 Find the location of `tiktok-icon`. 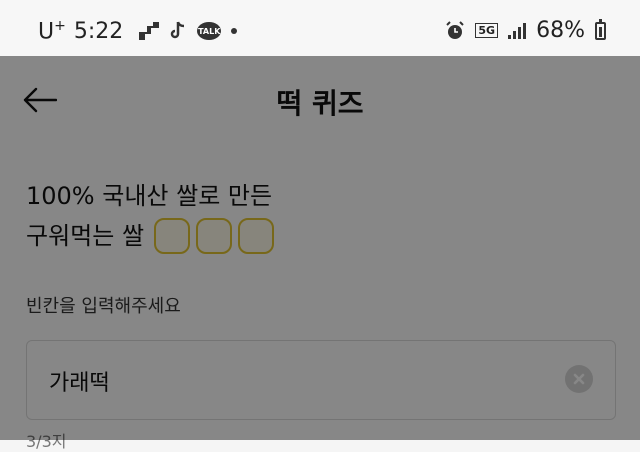

tiktok-icon is located at coordinates (178, 30).